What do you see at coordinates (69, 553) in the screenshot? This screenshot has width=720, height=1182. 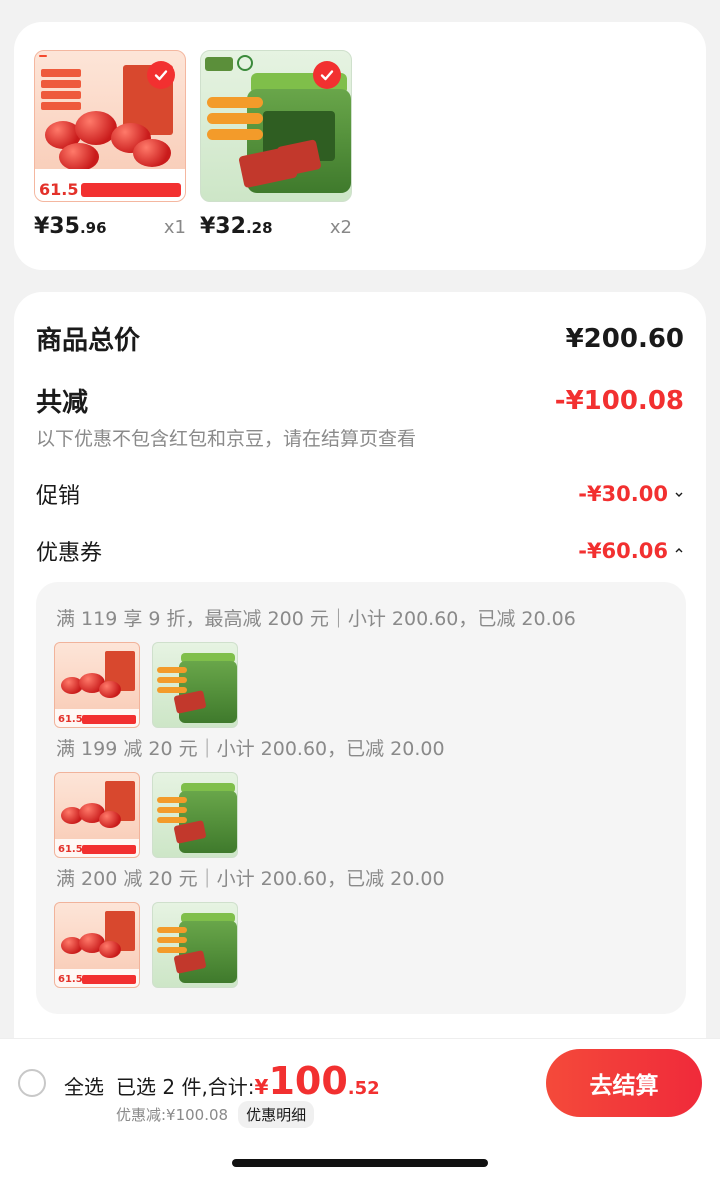 I see `coupon-label: 优惠券` at bounding box center [69, 553].